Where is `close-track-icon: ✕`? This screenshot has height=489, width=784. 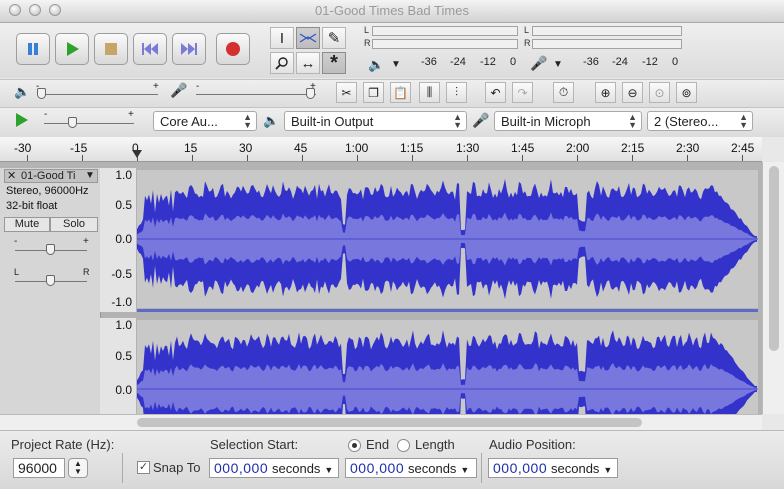
close-track-icon: ✕ is located at coordinates (11, 175).